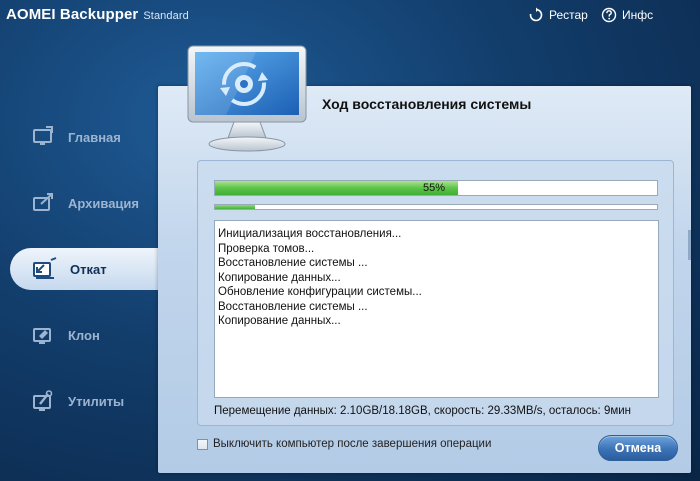  Describe the element at coordinates (96, 401) in the screenshot. I see `sidebar-item-label: Утилиты` at that location.